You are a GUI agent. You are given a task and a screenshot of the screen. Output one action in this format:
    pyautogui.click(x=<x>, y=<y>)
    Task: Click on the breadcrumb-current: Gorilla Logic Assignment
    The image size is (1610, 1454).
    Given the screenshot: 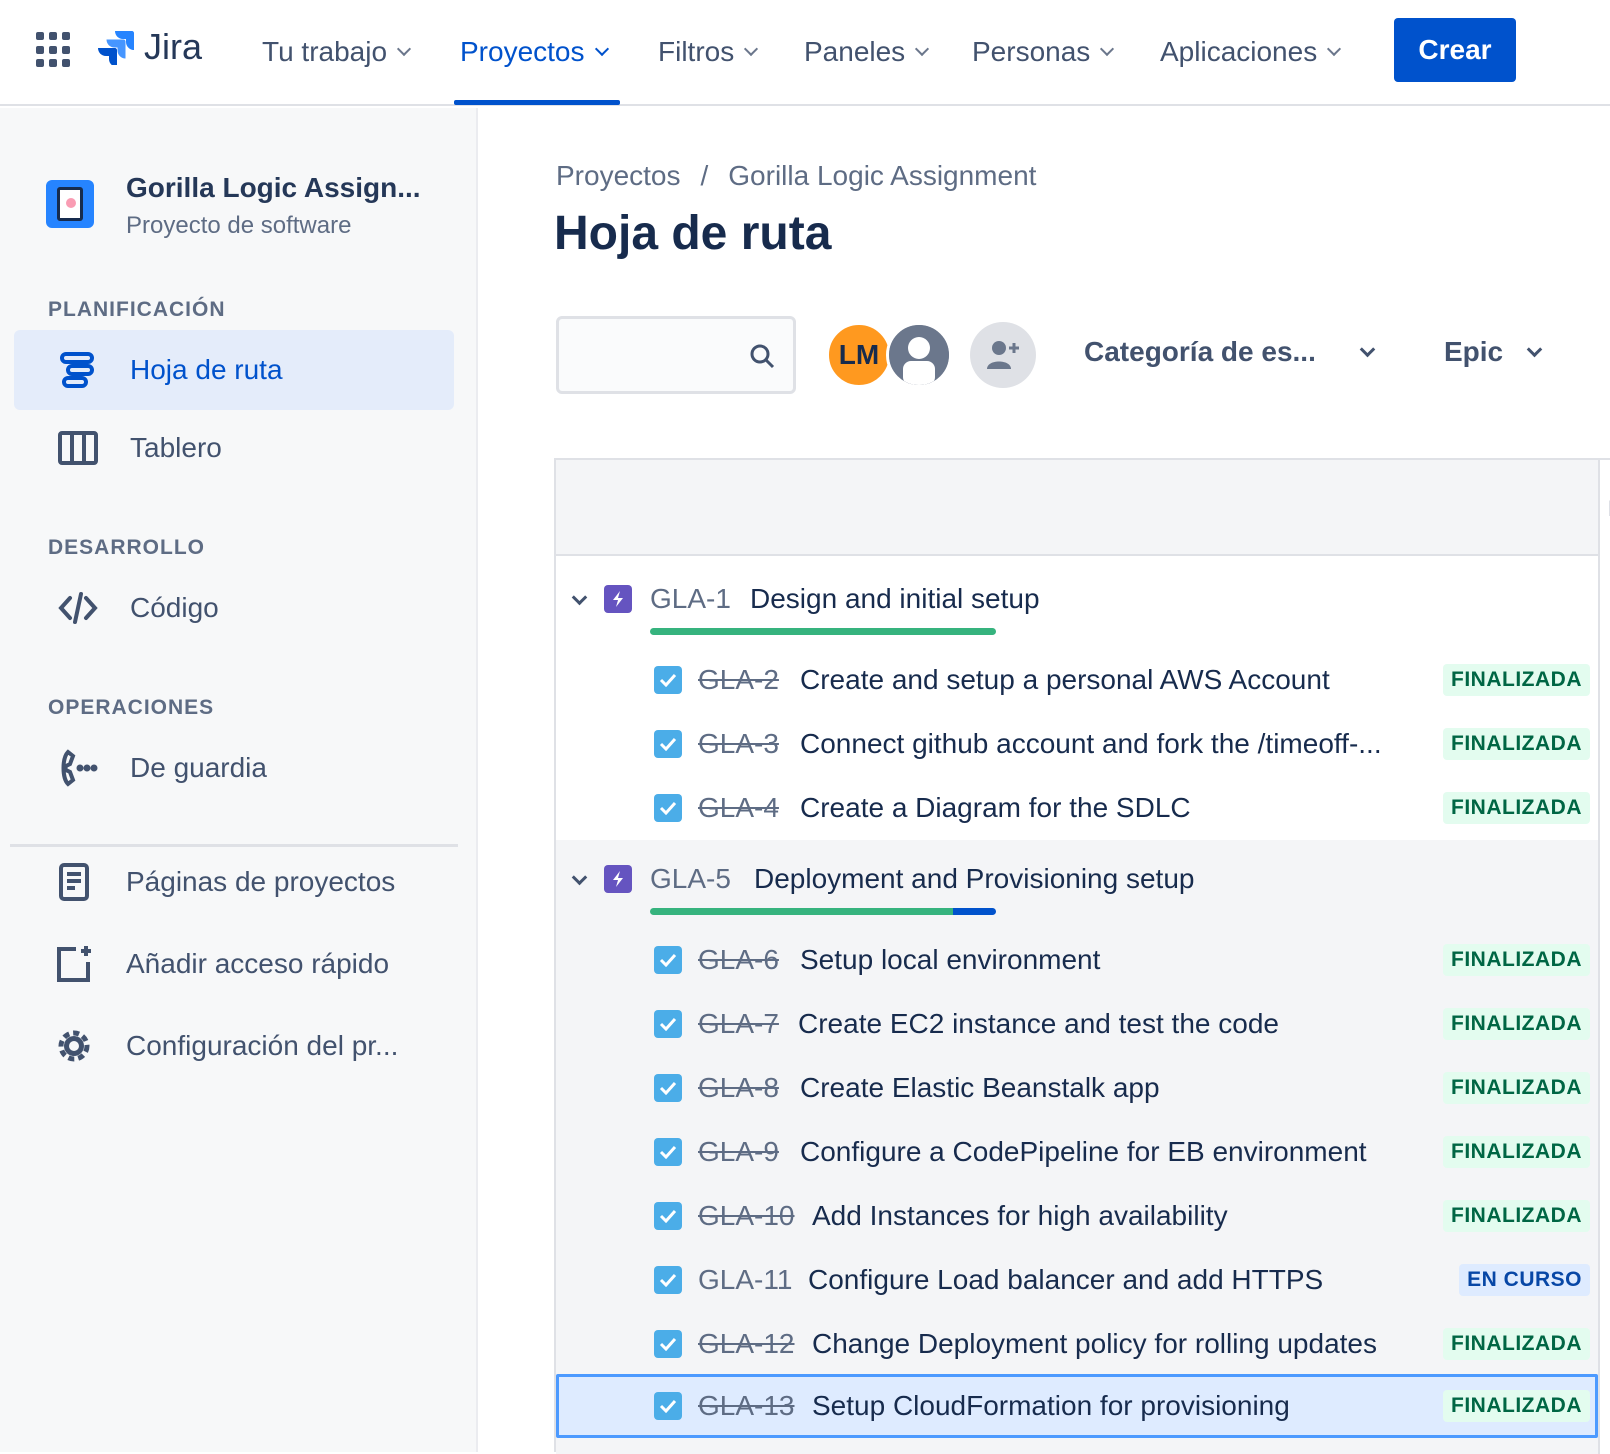 What is the action you would take?
    pyautogui.click(x=882, y=176)
    